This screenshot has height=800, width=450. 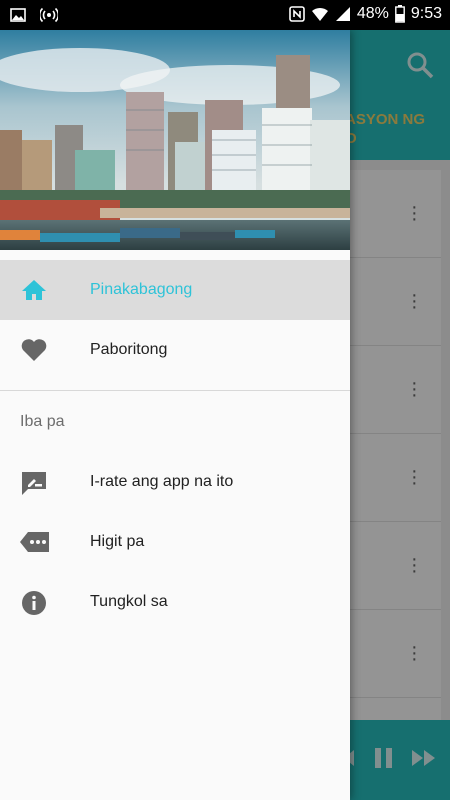 I want to click on nav-item-about: Tungkol sa, so click(x=175, y=602).